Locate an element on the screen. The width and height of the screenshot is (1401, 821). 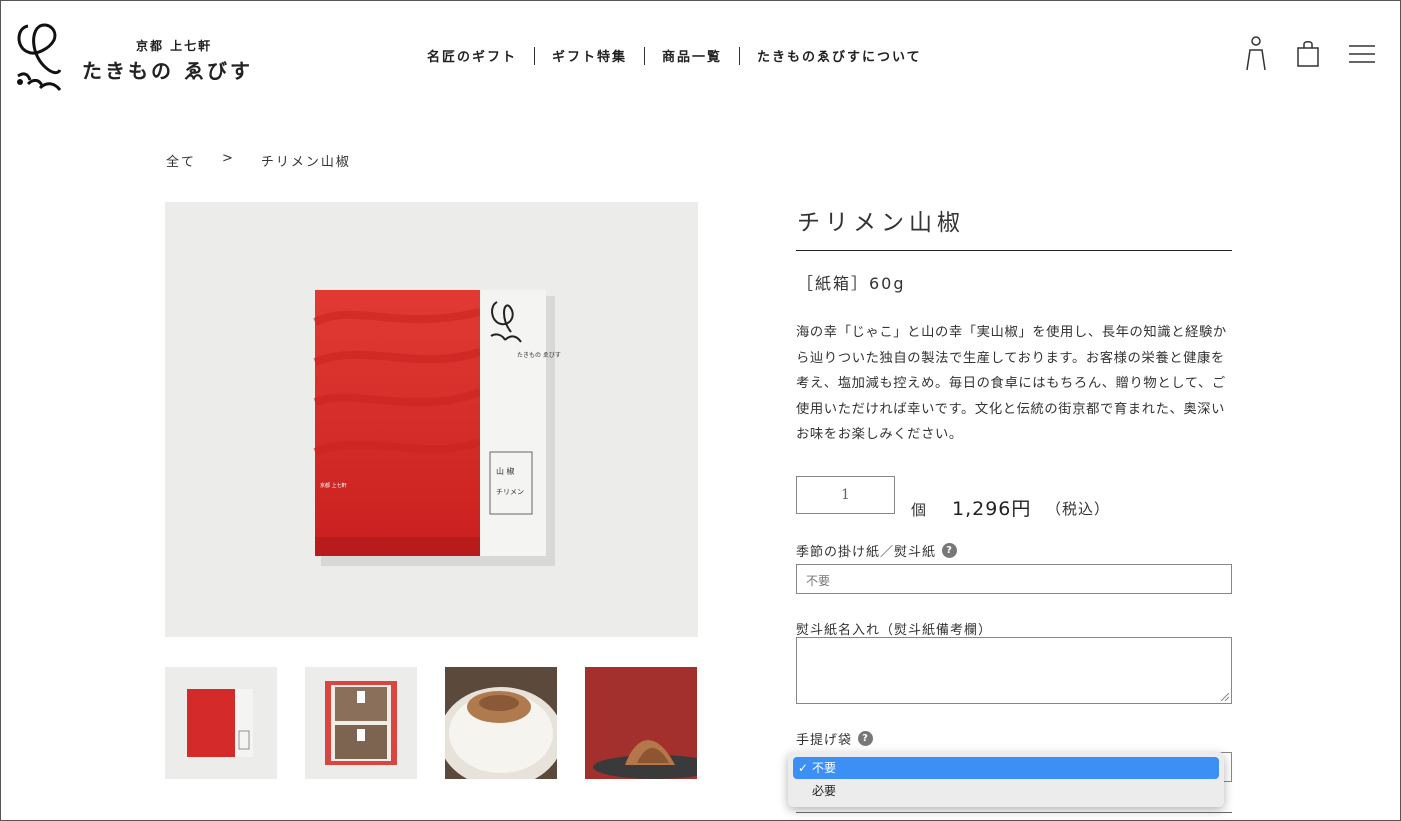
noshi-name-label: 熨斗紙名入れ（熨斗紙備考欄） is located at coordinates (894, 630).